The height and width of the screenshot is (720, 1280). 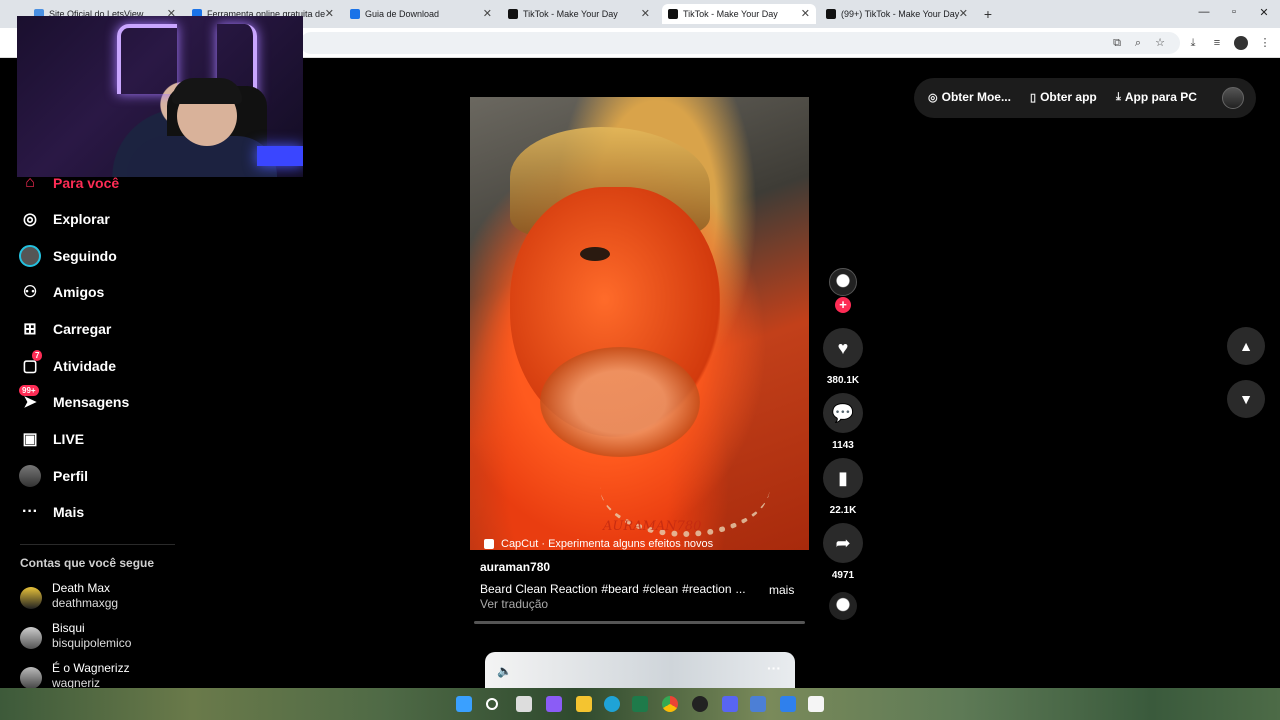 I want to click on minimize-icon: —, so click(x=1204, y=12).